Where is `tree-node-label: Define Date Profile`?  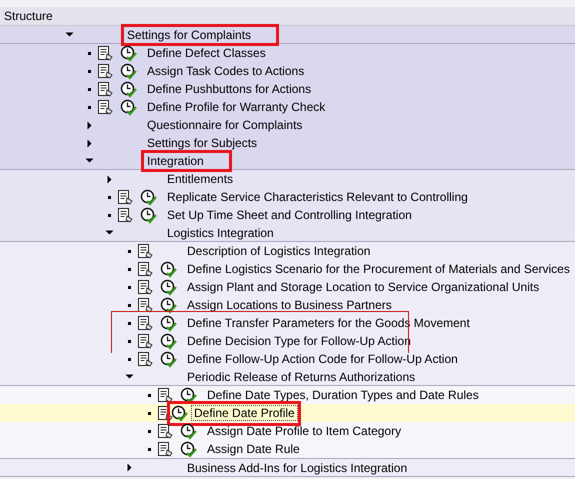
tree-node-label: Define Date Profile is located at coordinates (244, 413).